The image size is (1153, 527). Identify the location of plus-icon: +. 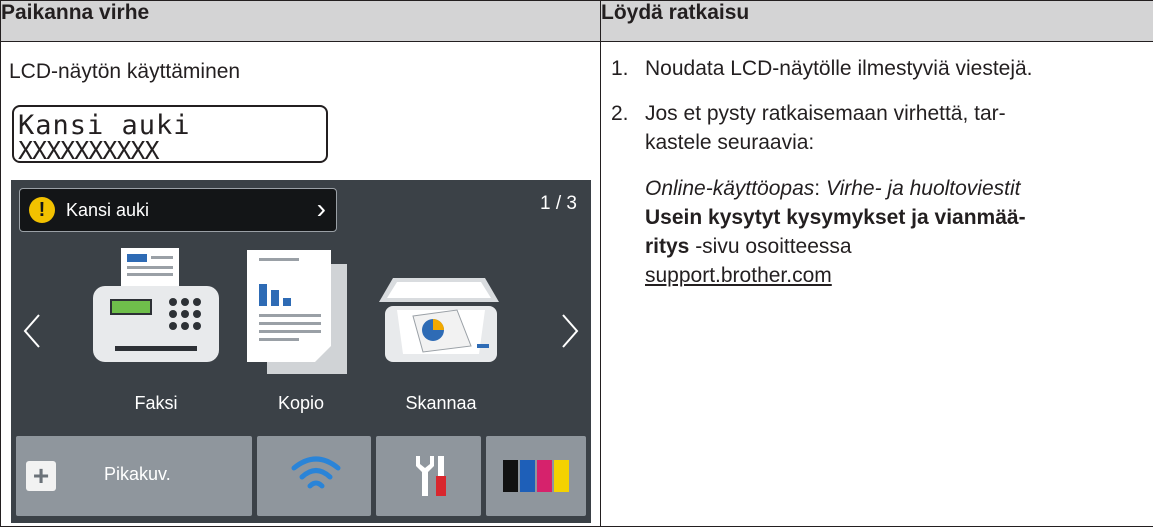
(41, 476).